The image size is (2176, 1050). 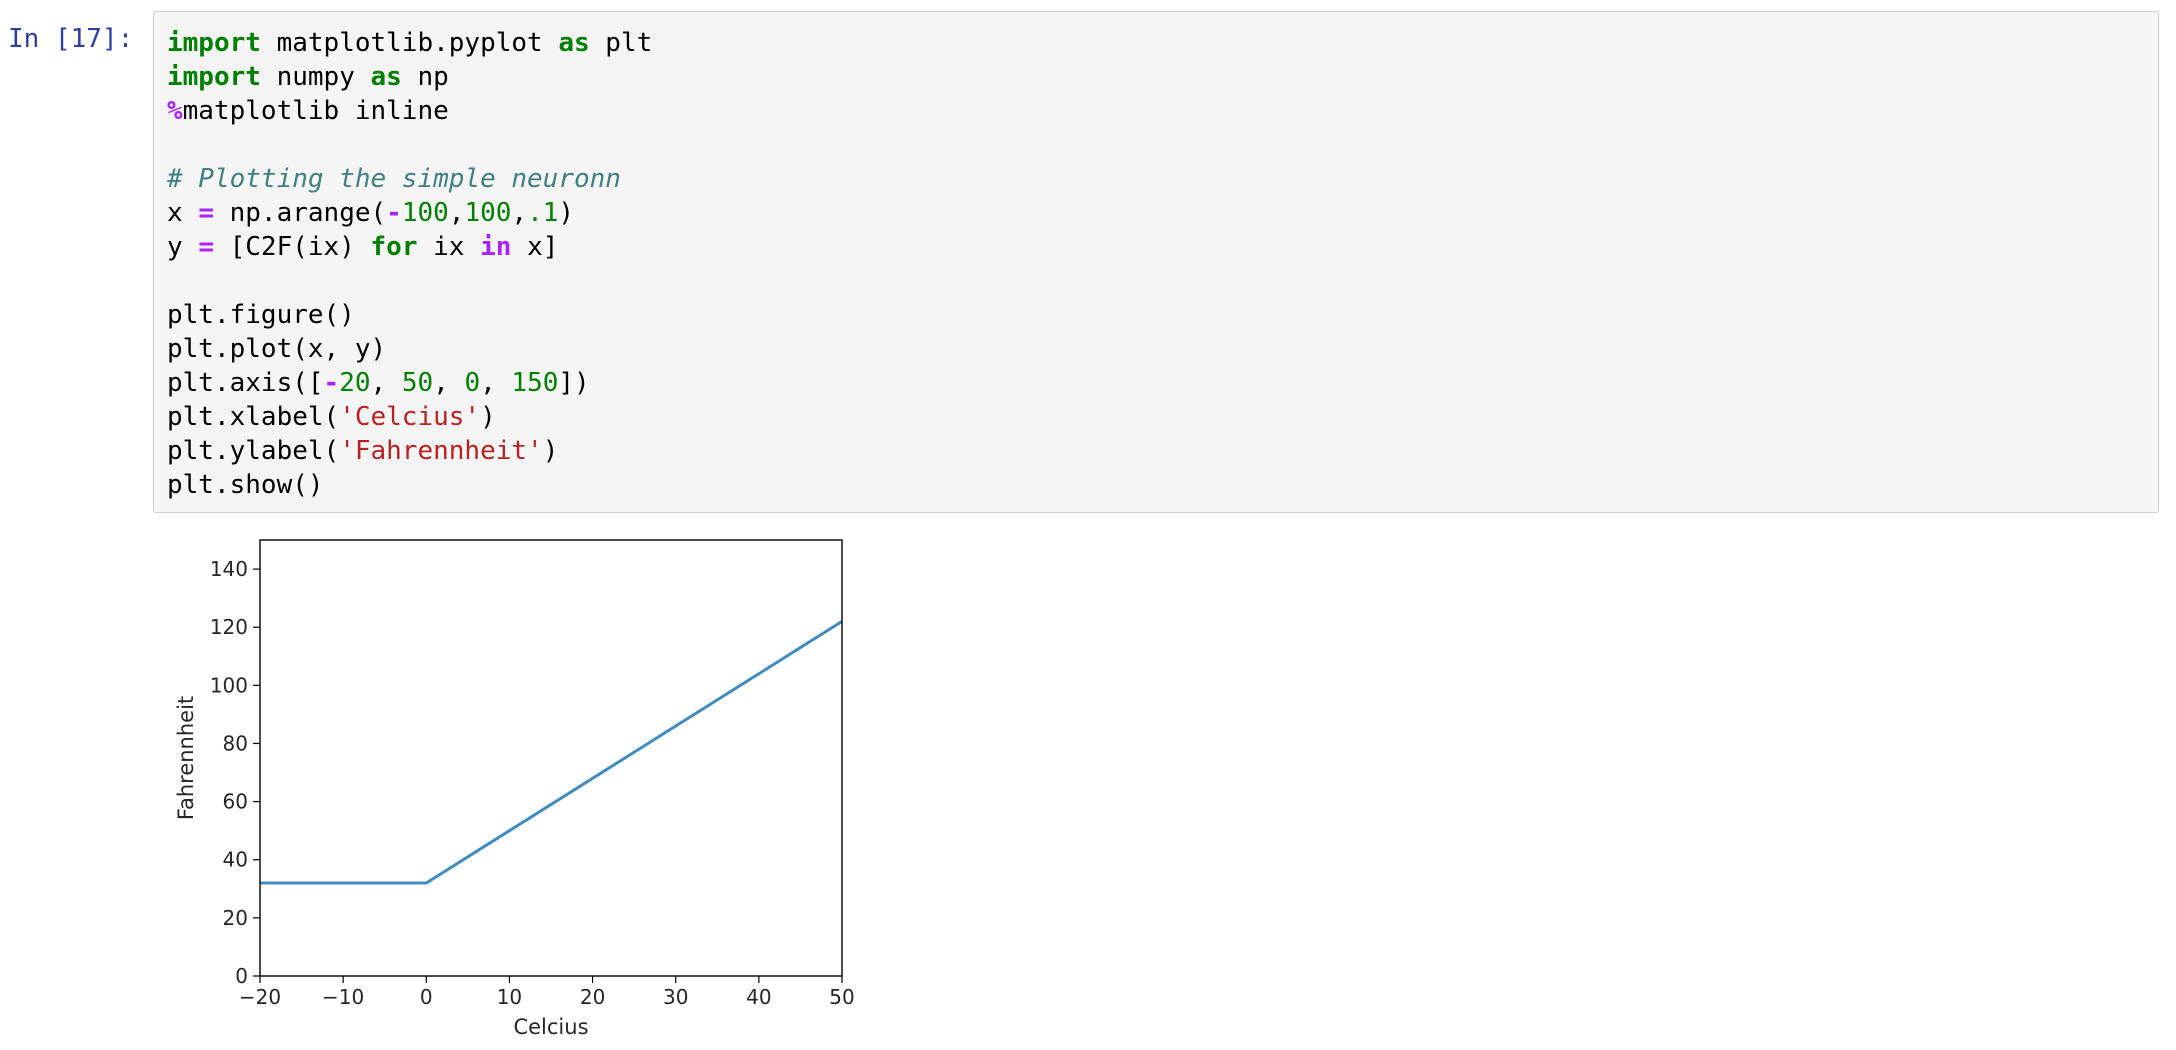 What do you see at coordinates (758, 997) in the screenshot?
I see `x-tick-label: 40` at bounding box center [758, 997].